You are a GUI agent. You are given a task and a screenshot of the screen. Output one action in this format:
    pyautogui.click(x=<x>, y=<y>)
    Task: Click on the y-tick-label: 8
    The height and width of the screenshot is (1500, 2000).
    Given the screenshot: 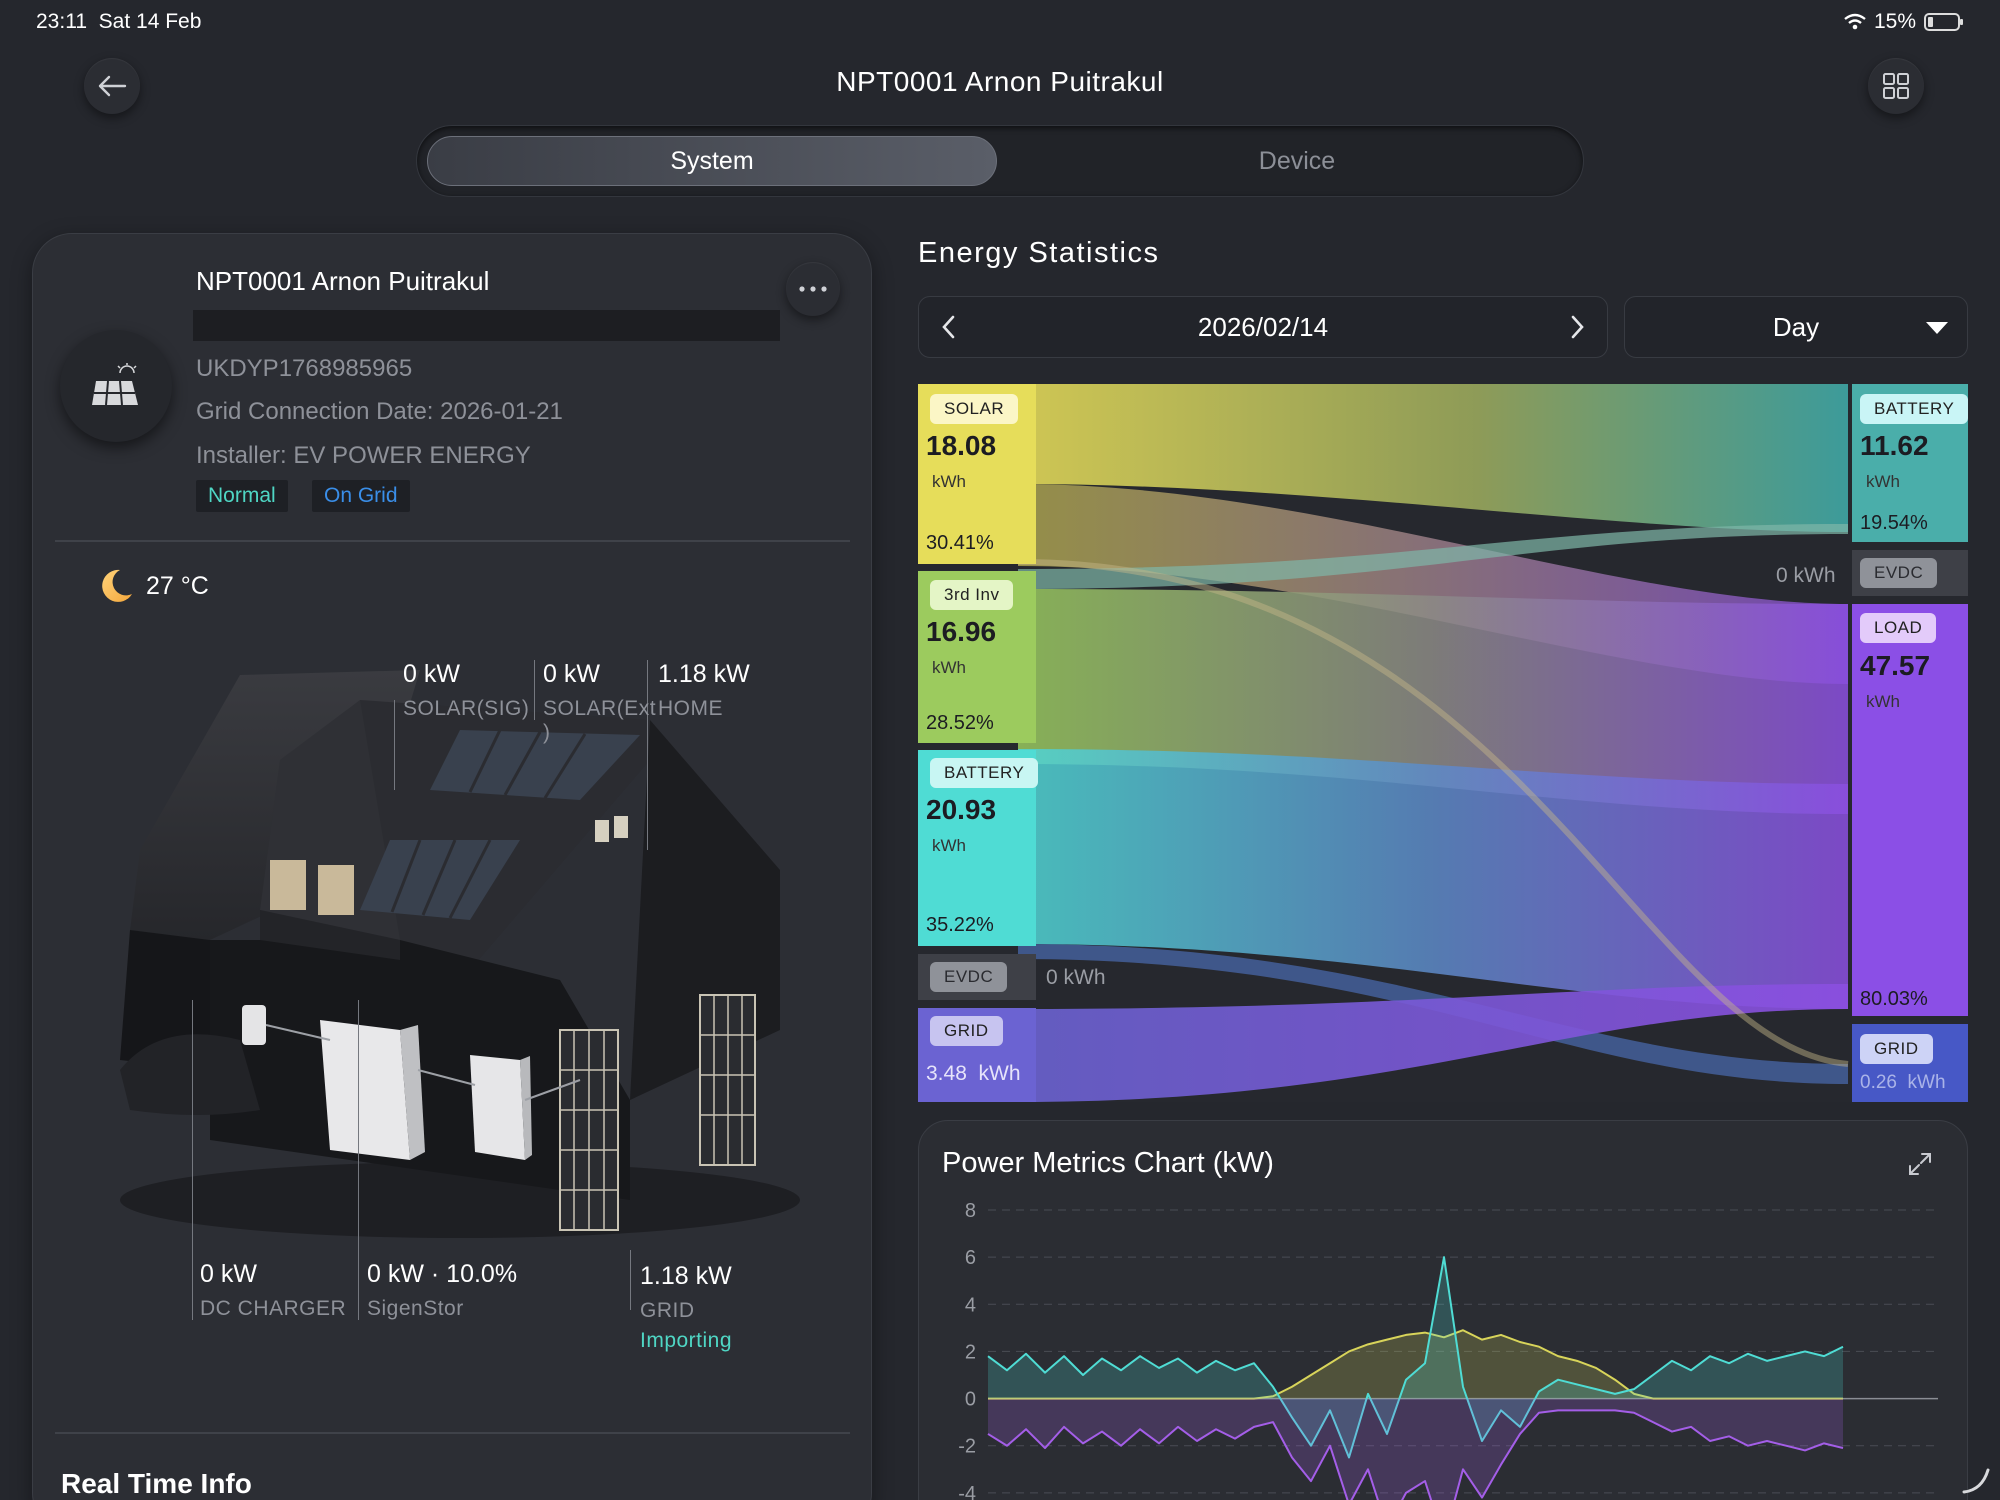 What is the action you would take?
    pyautogui.click(x=970, y=1211)
    